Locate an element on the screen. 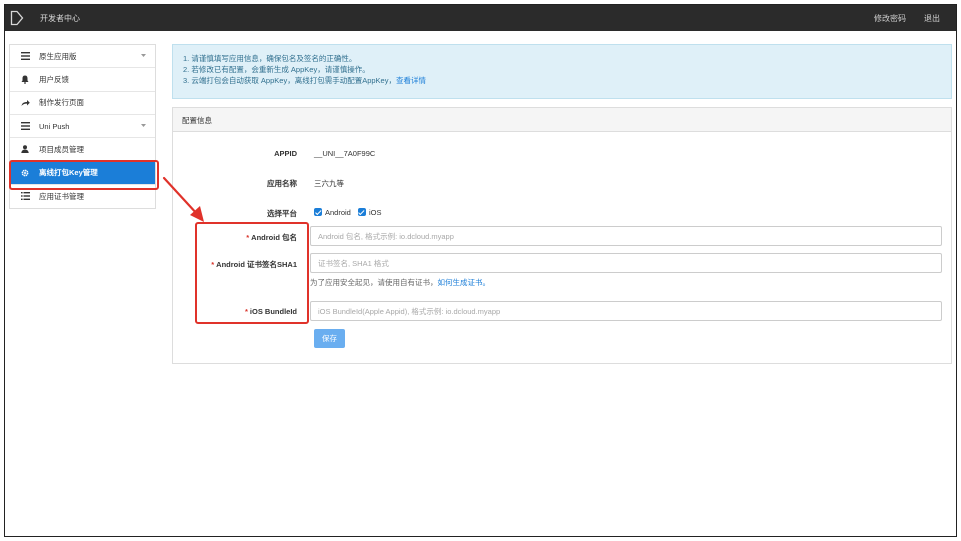 This screenshot has width=961, height=541. sidebar-item-label: 制作发行页面 is located at coordinates (61, 103).